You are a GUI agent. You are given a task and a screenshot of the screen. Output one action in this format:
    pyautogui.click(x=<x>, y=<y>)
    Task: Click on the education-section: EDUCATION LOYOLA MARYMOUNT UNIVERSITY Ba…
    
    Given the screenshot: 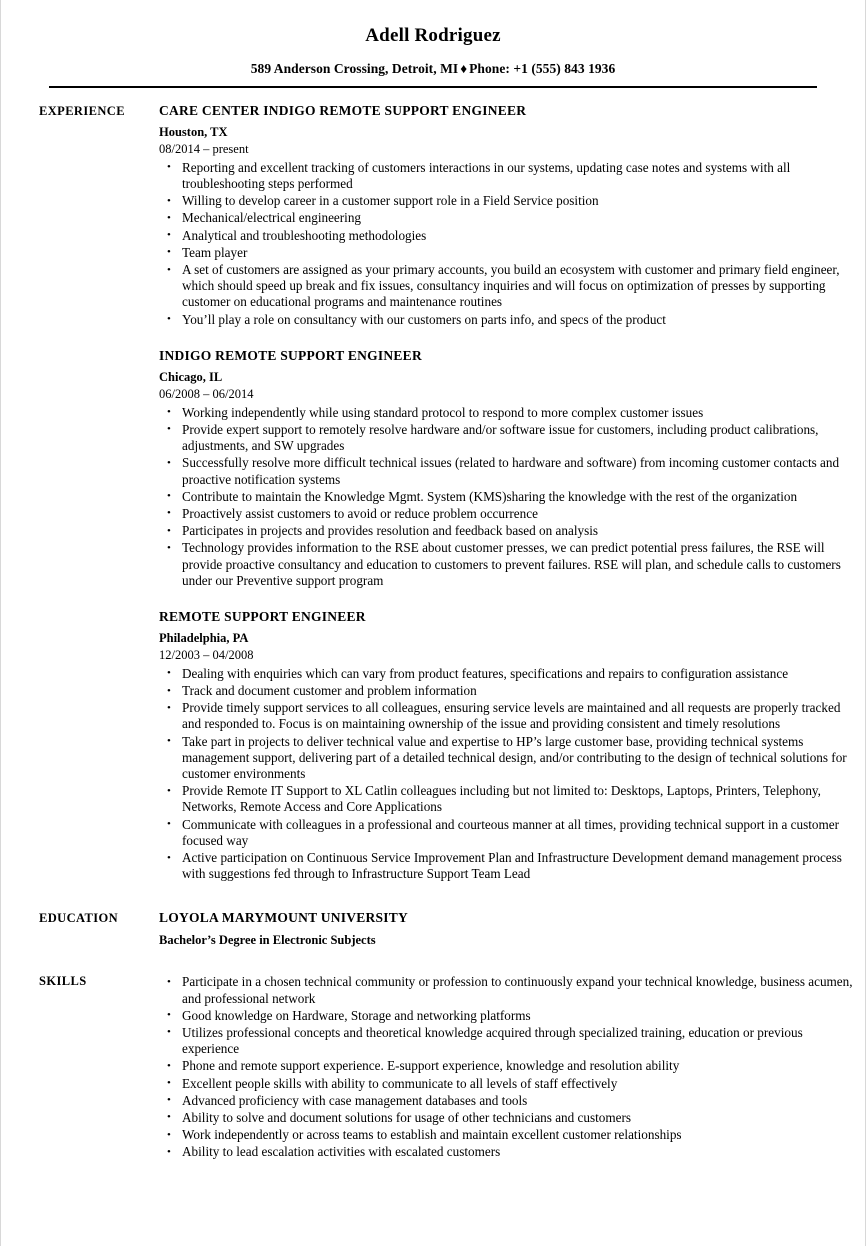 What is the action you would take?
    pyautogui.click(x=433, y=928)
    